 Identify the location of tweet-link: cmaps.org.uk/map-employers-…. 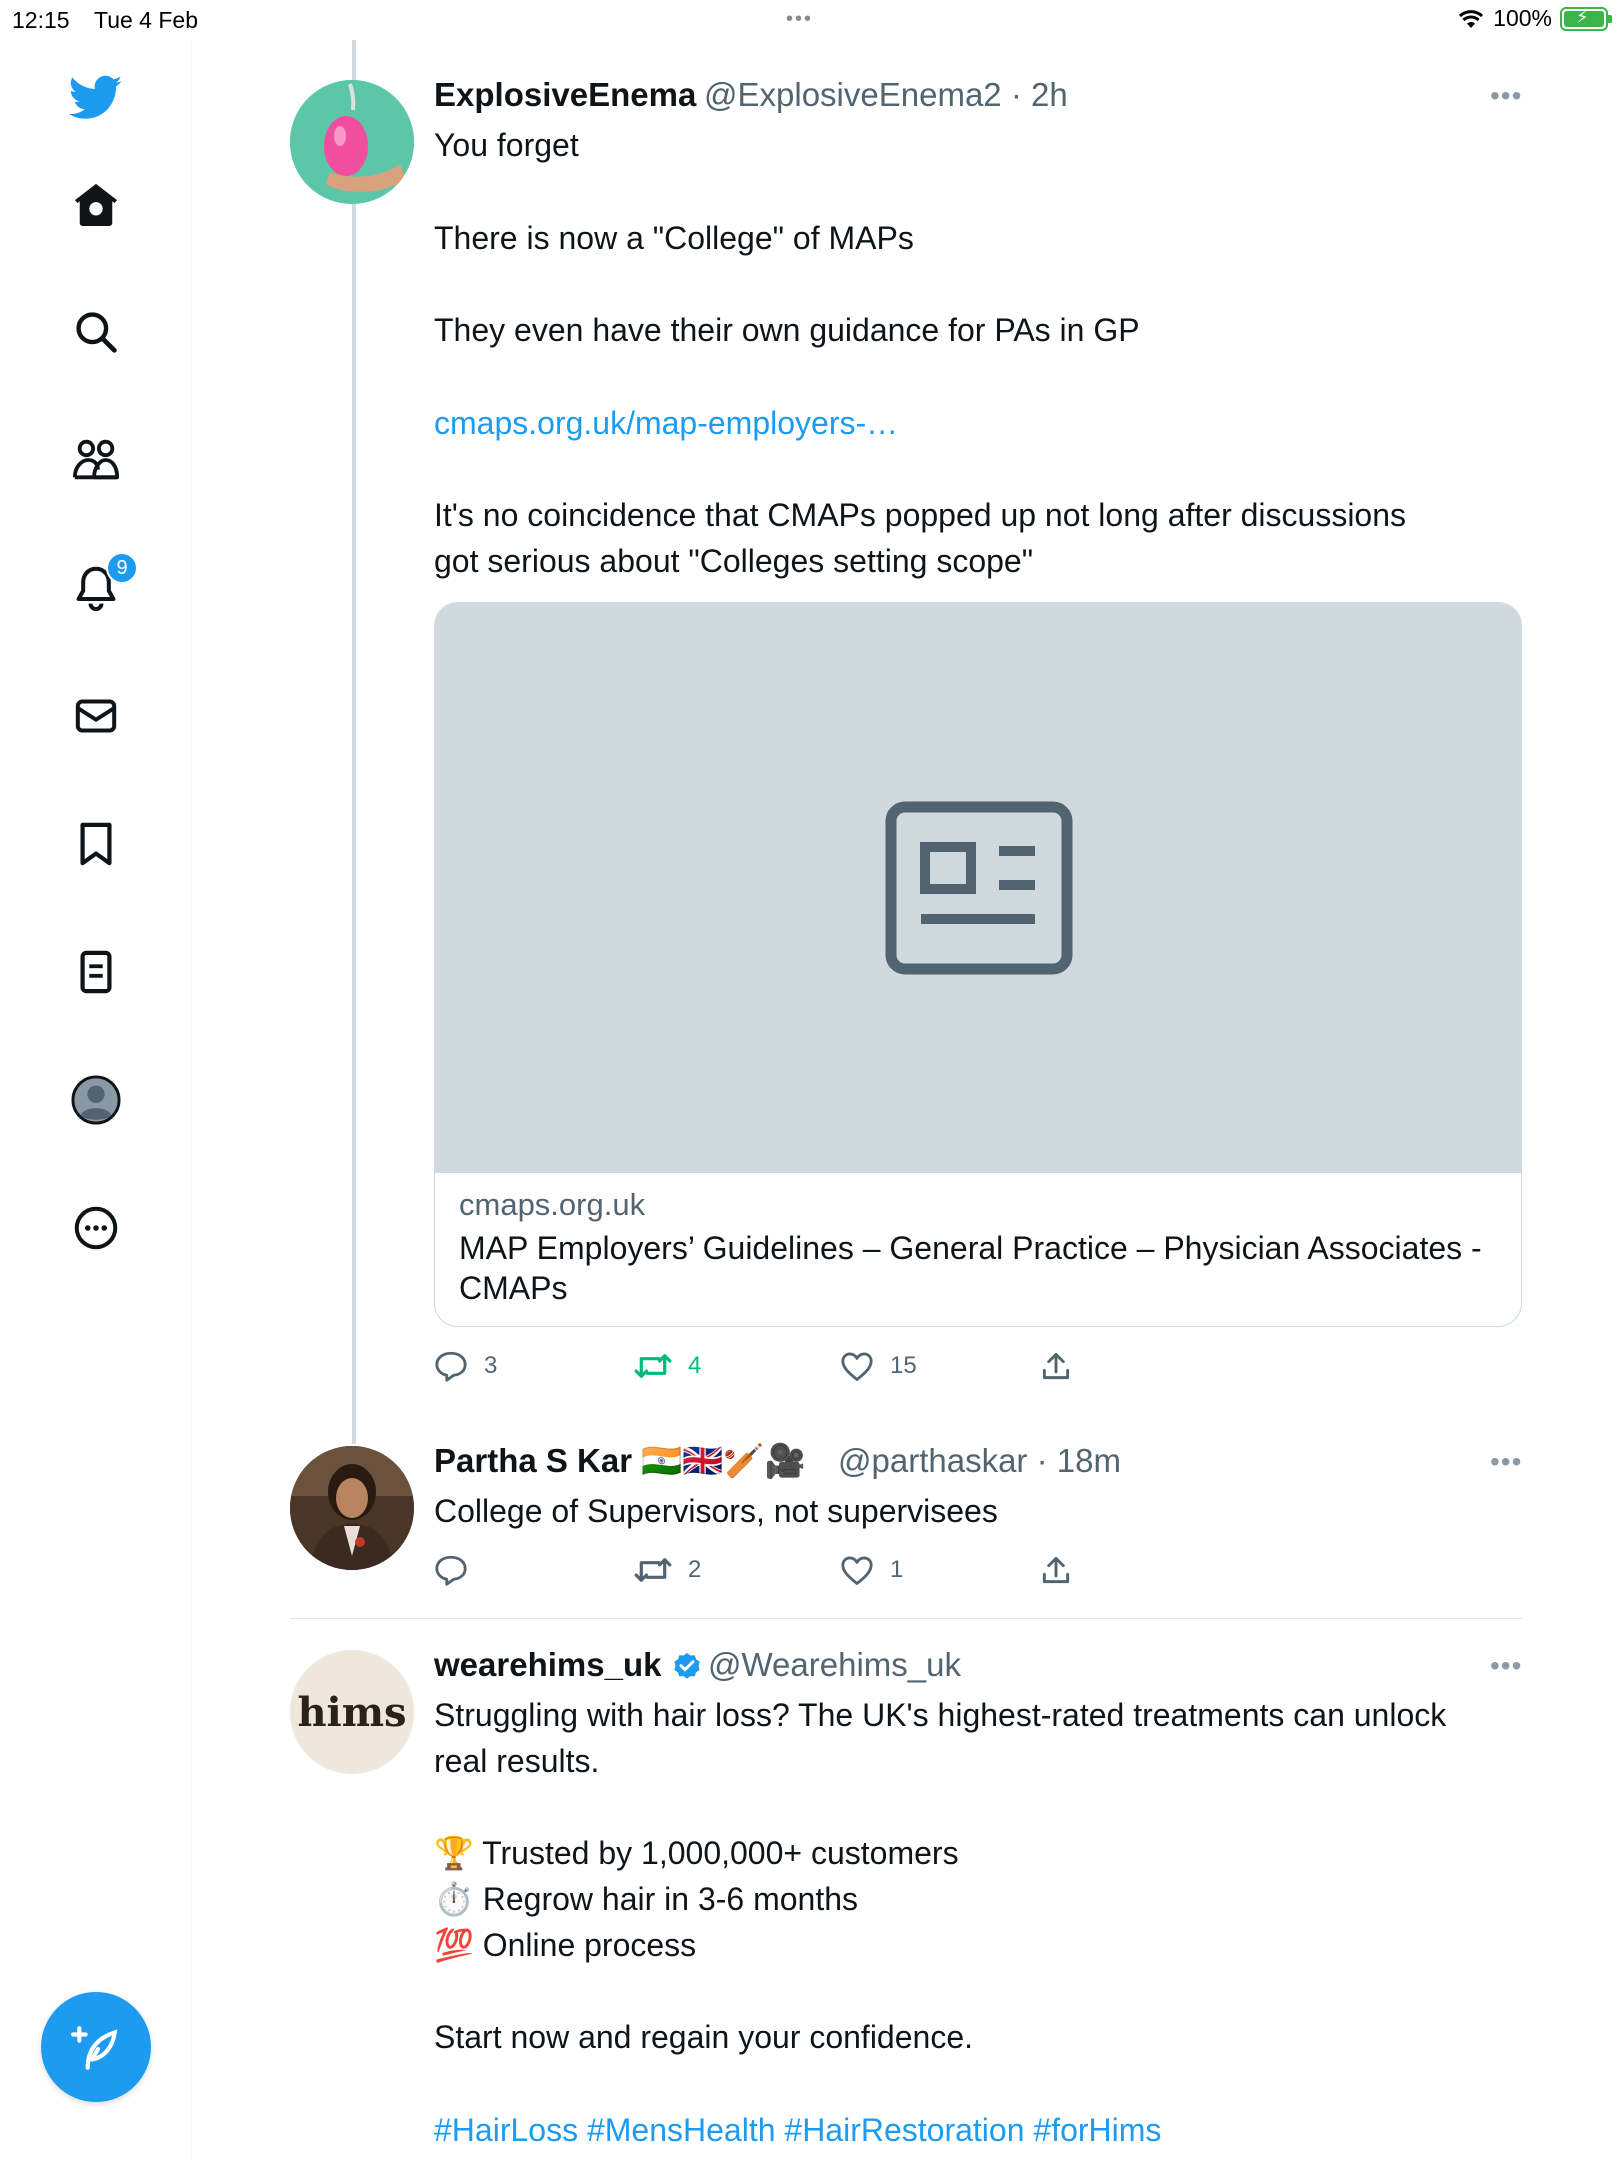
(666, 423).